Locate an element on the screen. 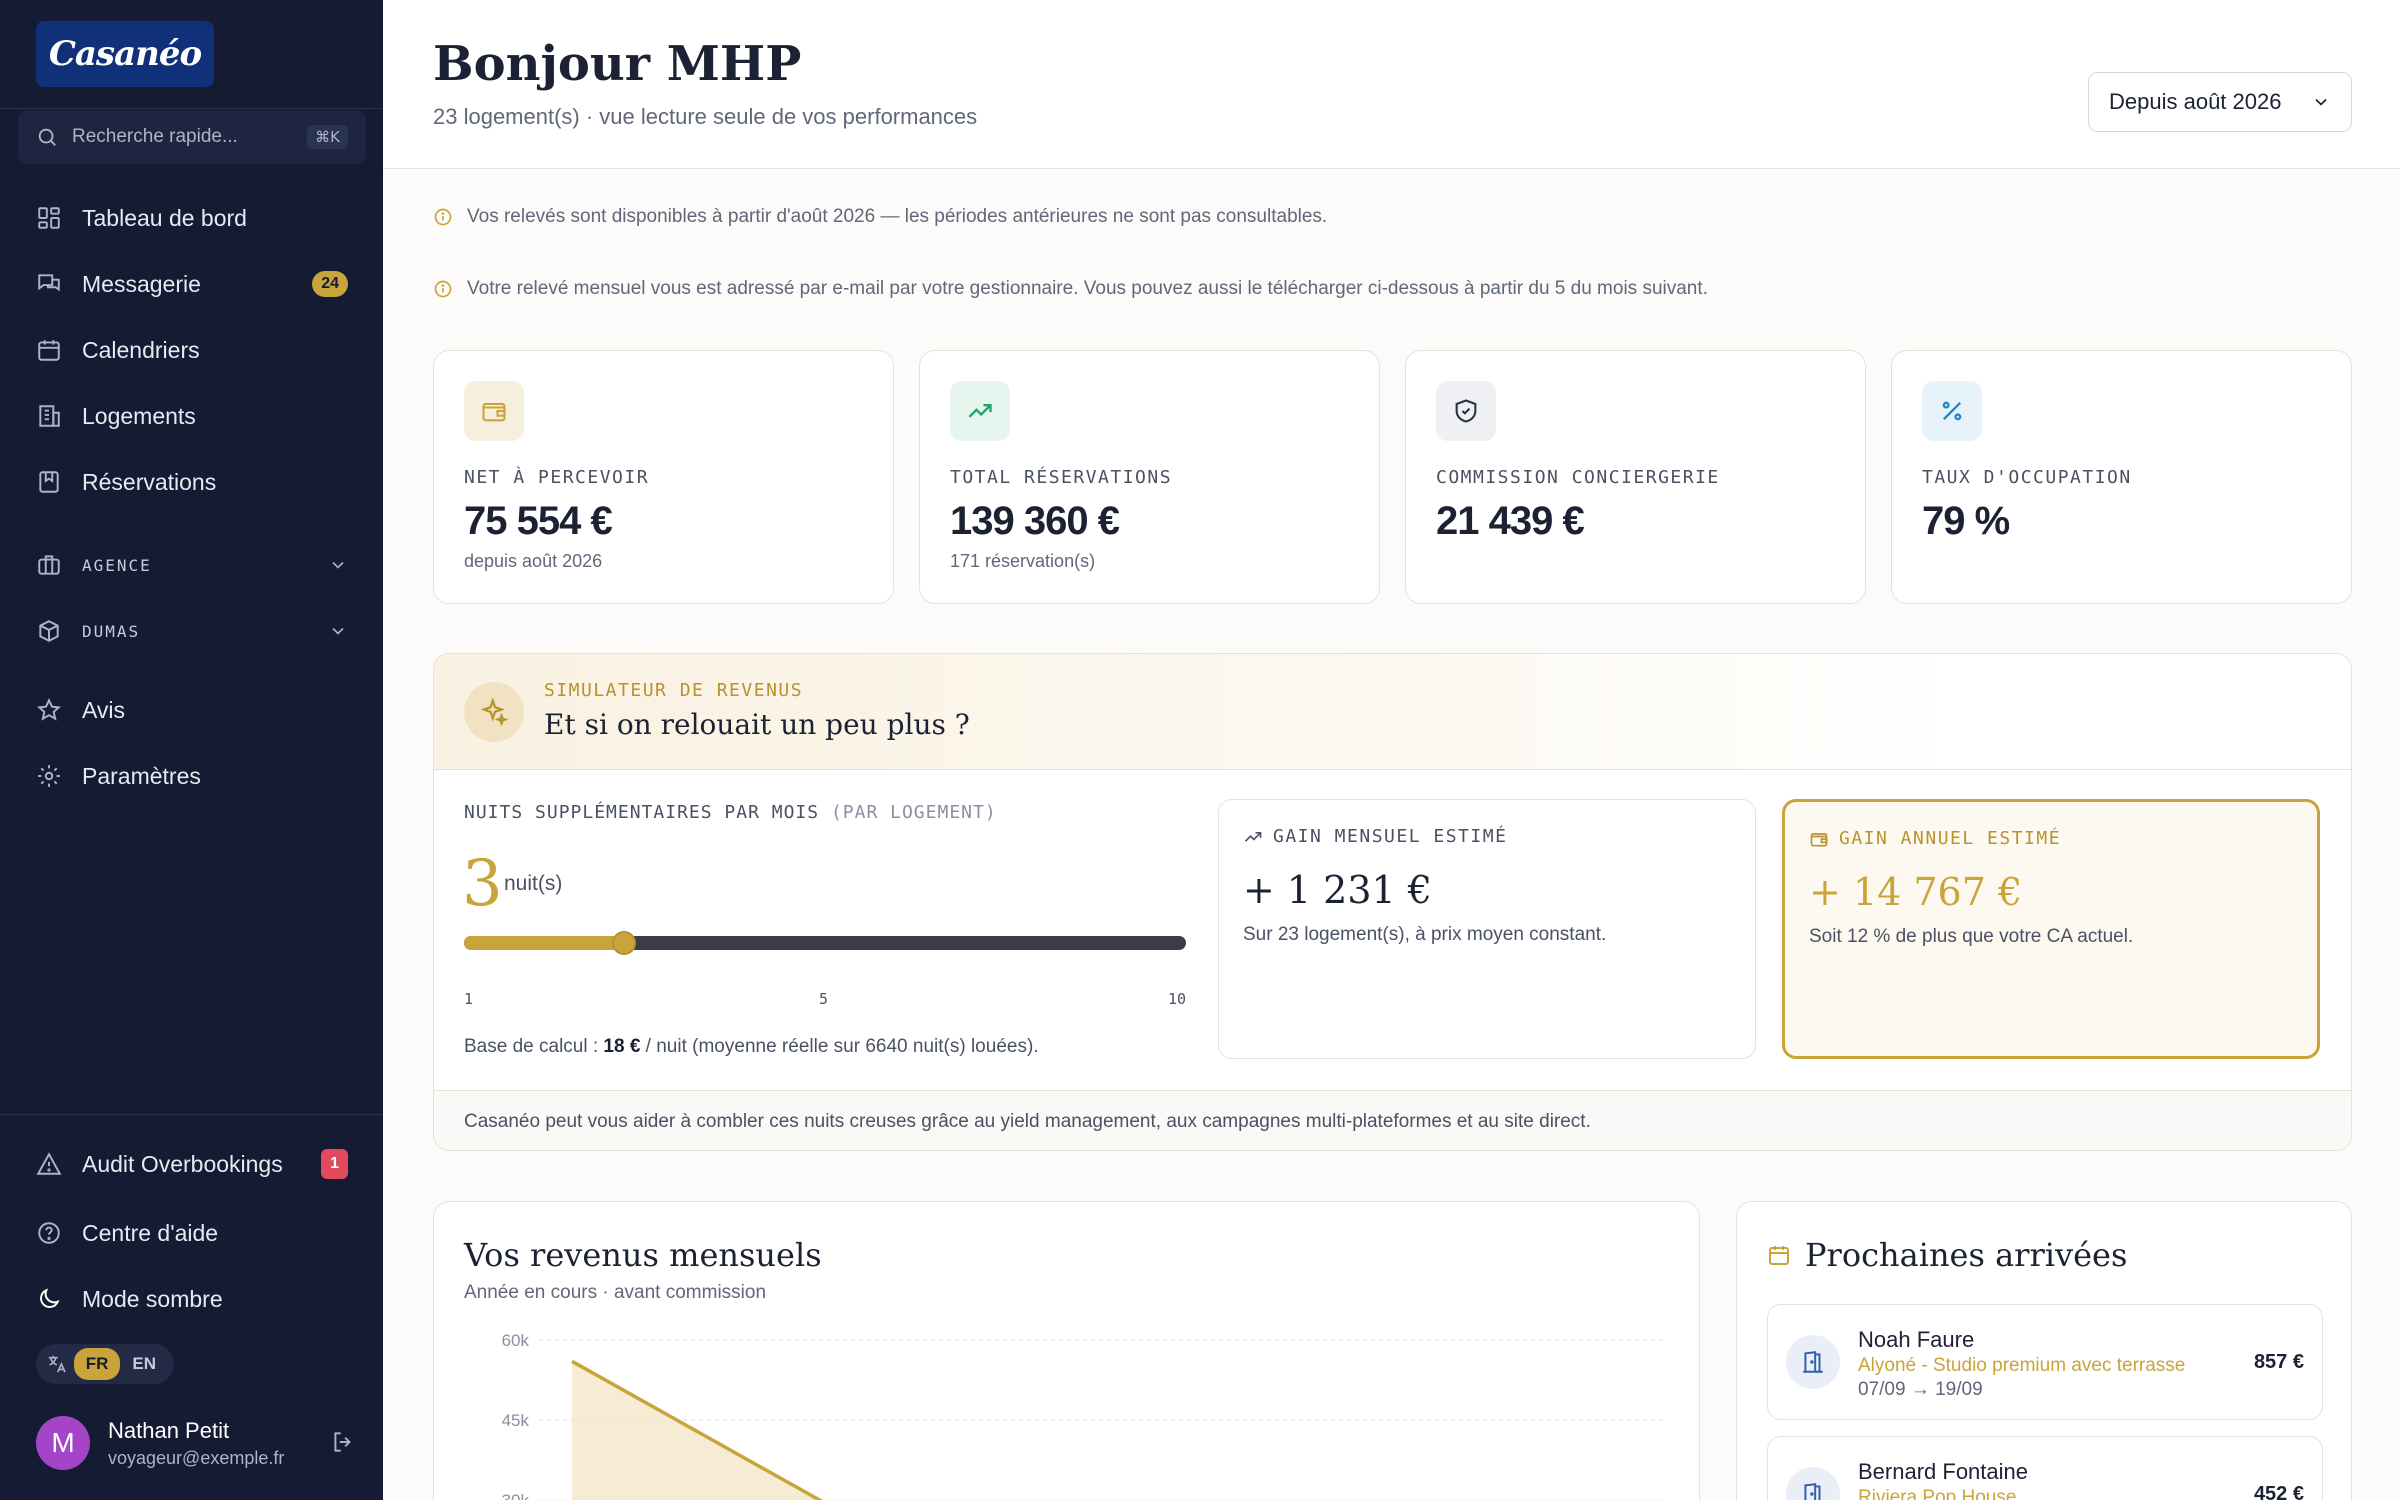 This screenshot has height=1500, width=2400. kpi-value: 79 % is located at coordinates (1966, 521).